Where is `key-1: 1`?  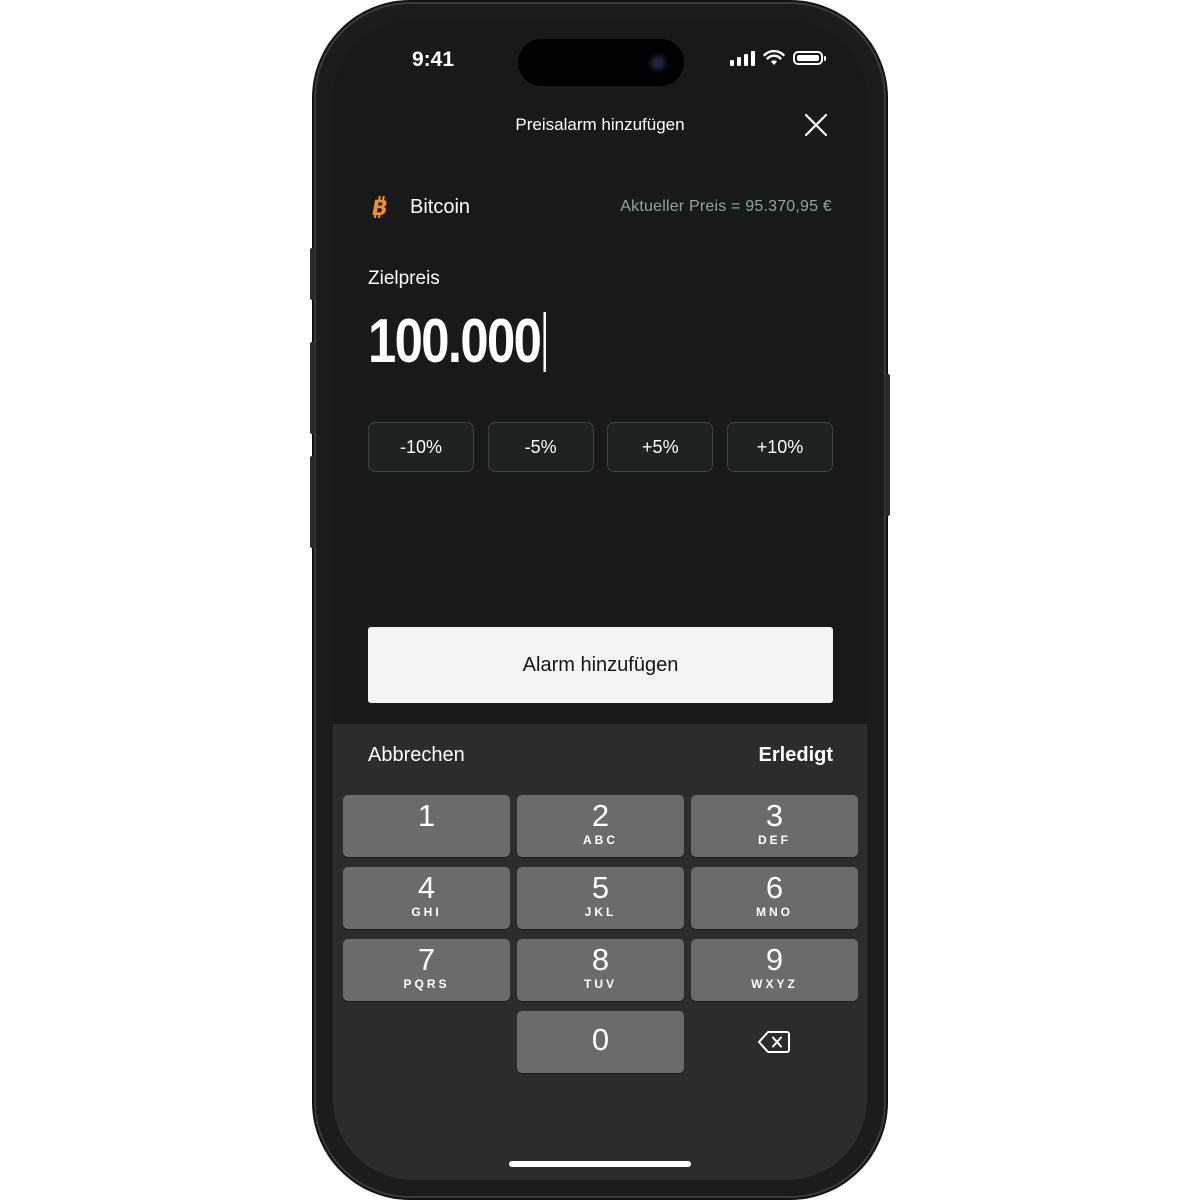 key-1: 1 is located at coordinates (426, 826).